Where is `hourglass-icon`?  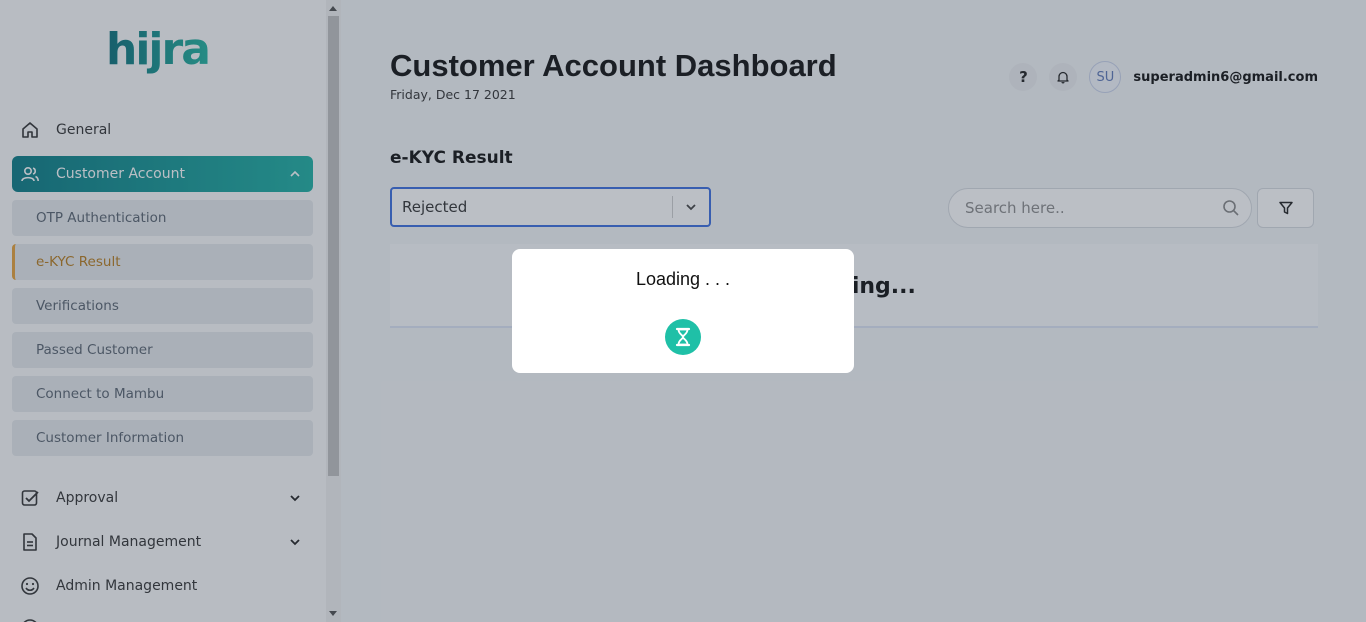 hourglass-icon is located at coordinates (683, 337).